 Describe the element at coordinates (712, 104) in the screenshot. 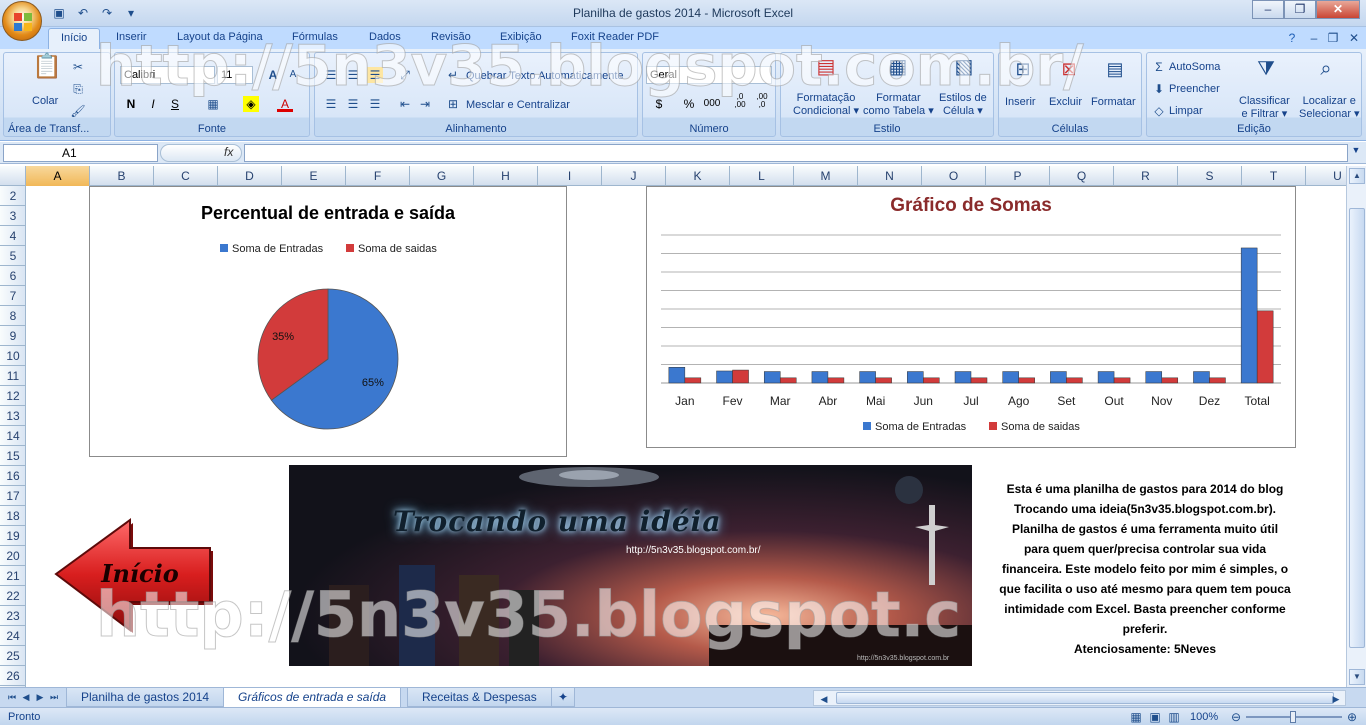

I see `thousands-button: 000` at that location.